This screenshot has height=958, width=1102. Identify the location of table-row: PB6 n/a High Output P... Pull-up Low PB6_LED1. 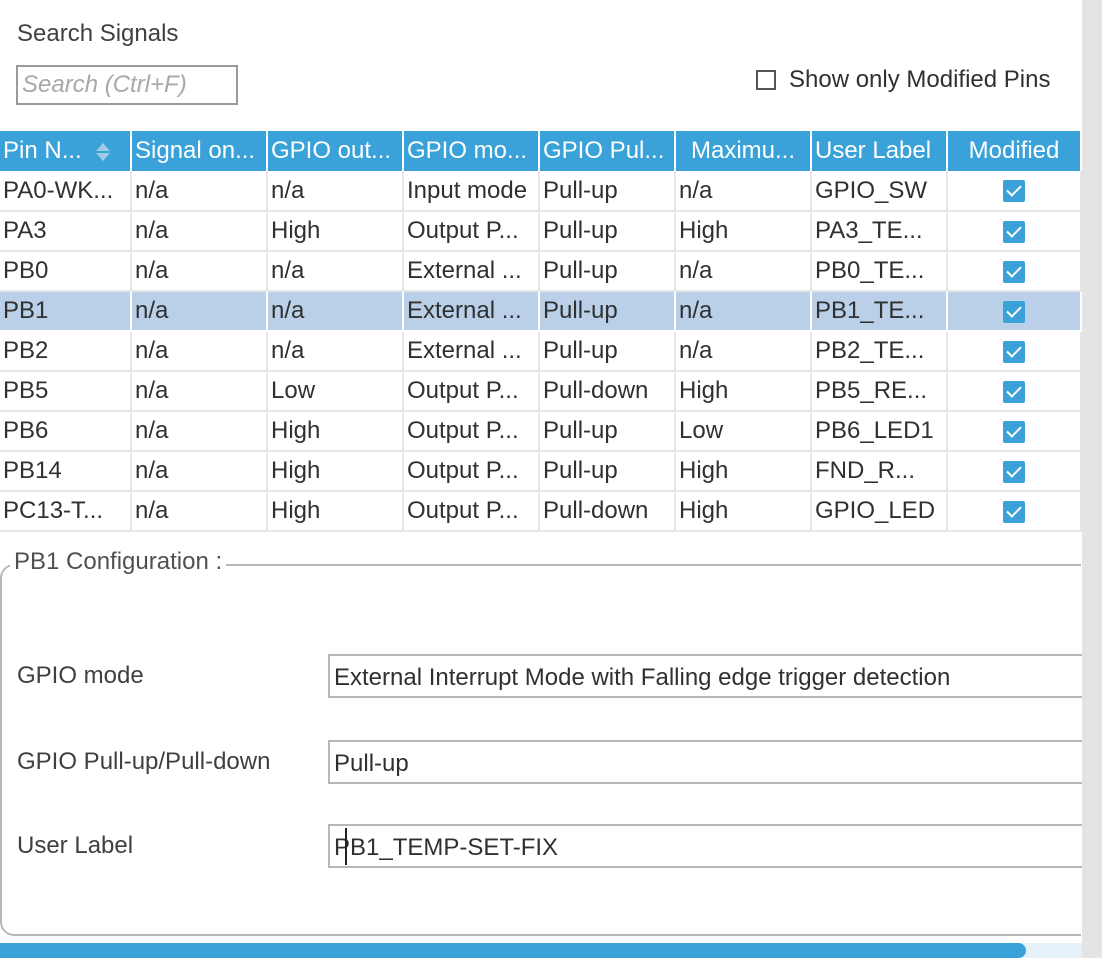
(541, 431).